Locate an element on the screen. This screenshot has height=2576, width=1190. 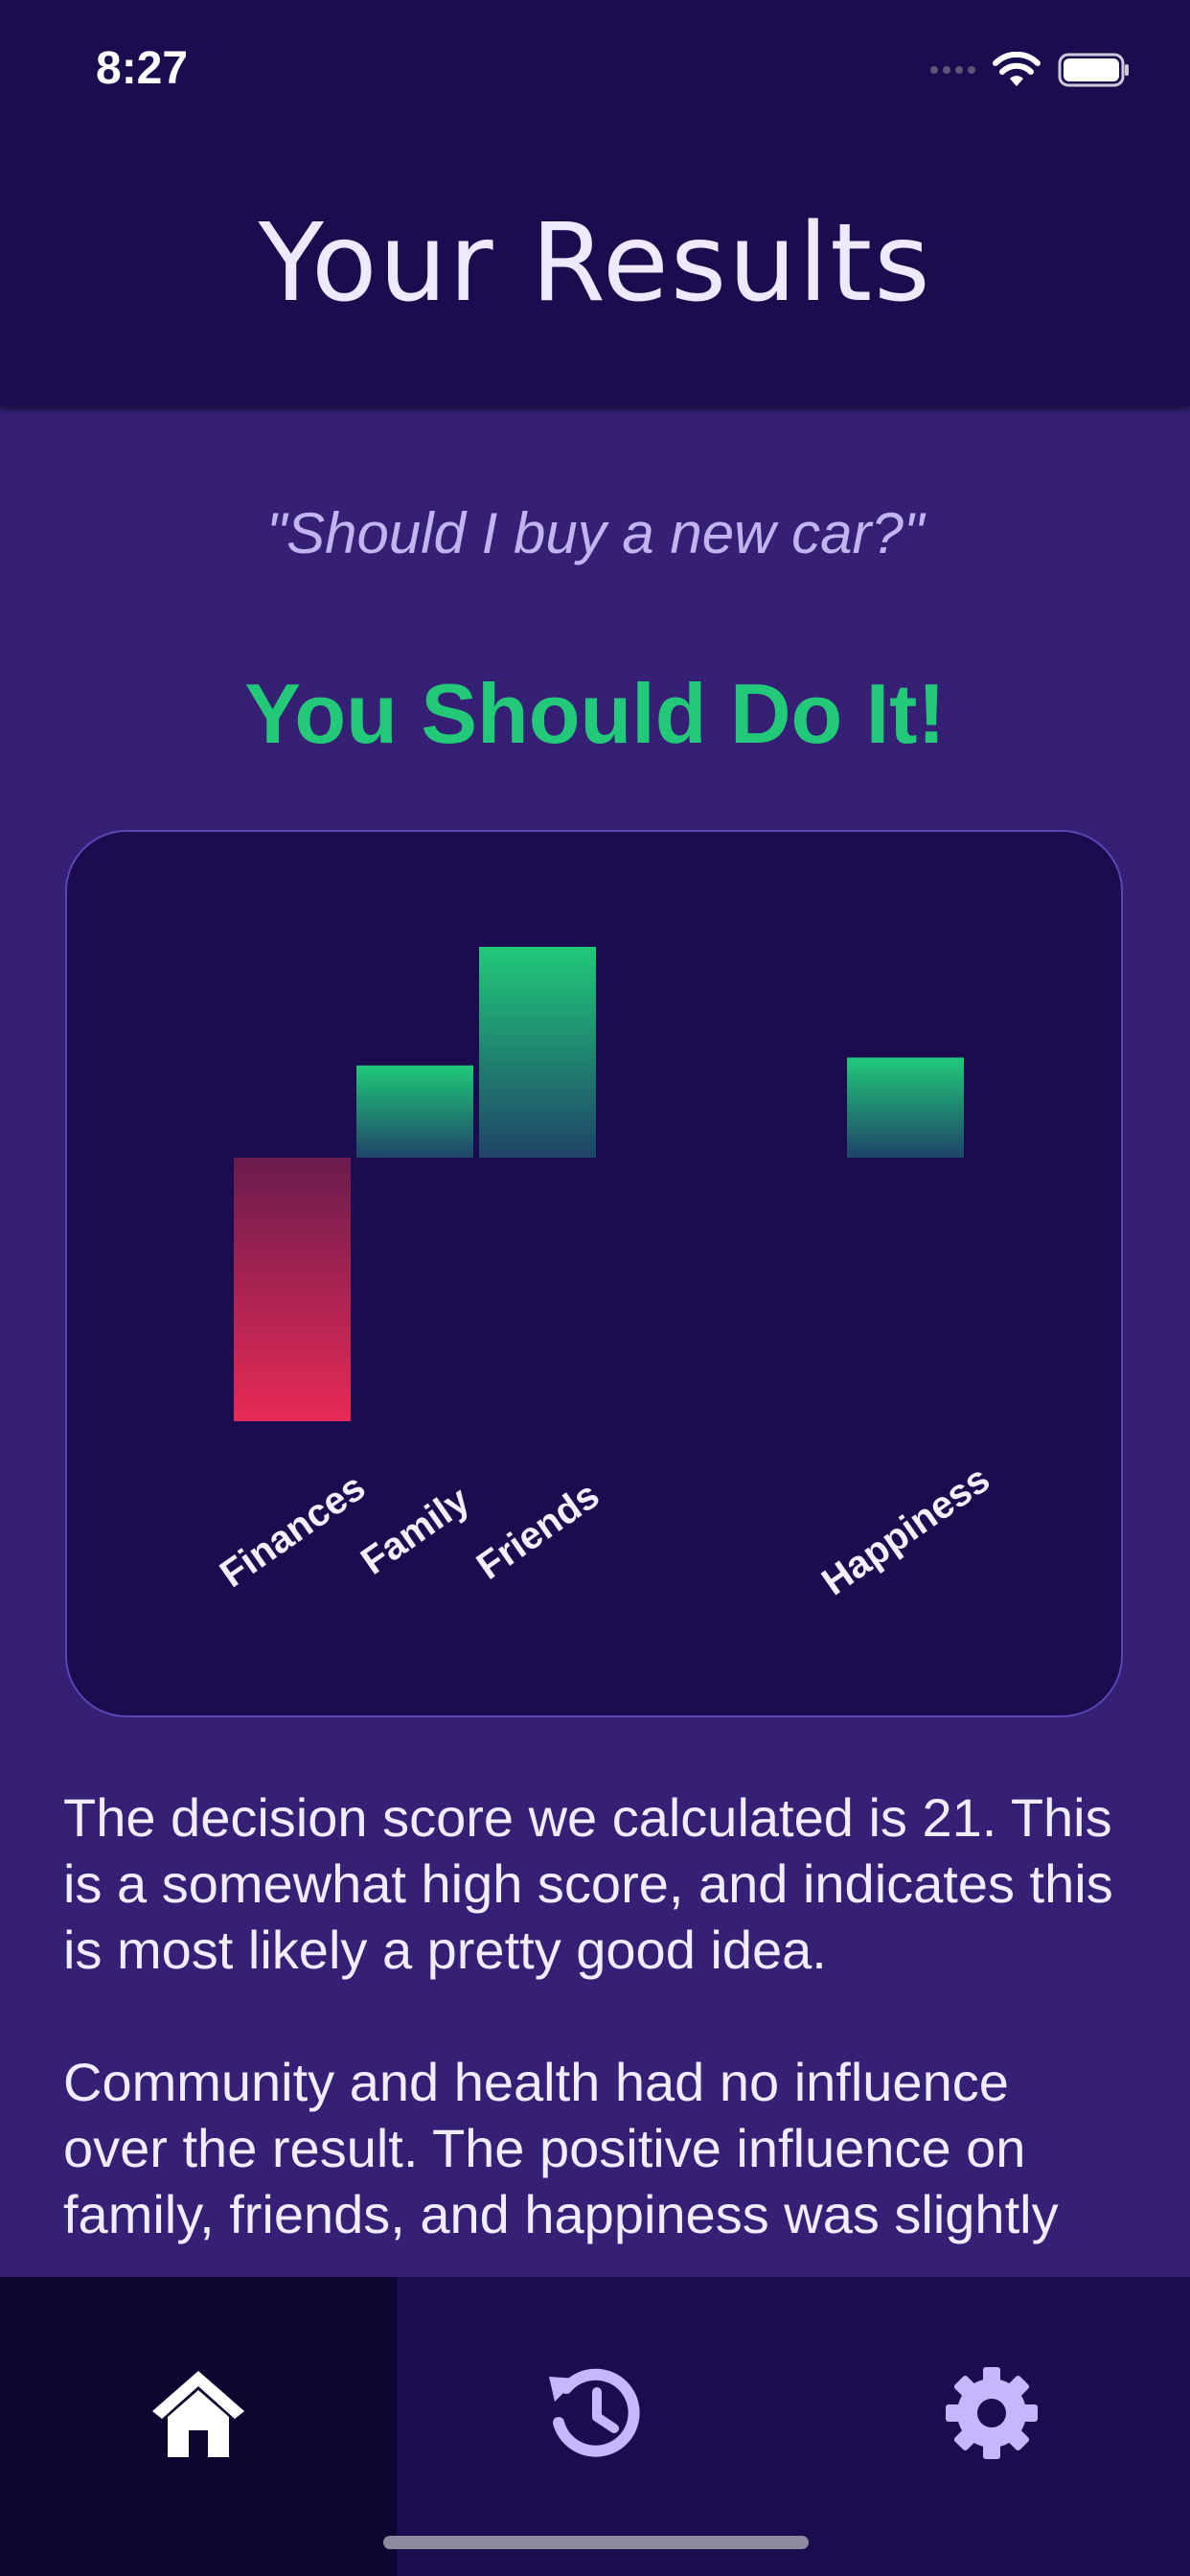
settings-icon is located at coordinates (992, 2413).